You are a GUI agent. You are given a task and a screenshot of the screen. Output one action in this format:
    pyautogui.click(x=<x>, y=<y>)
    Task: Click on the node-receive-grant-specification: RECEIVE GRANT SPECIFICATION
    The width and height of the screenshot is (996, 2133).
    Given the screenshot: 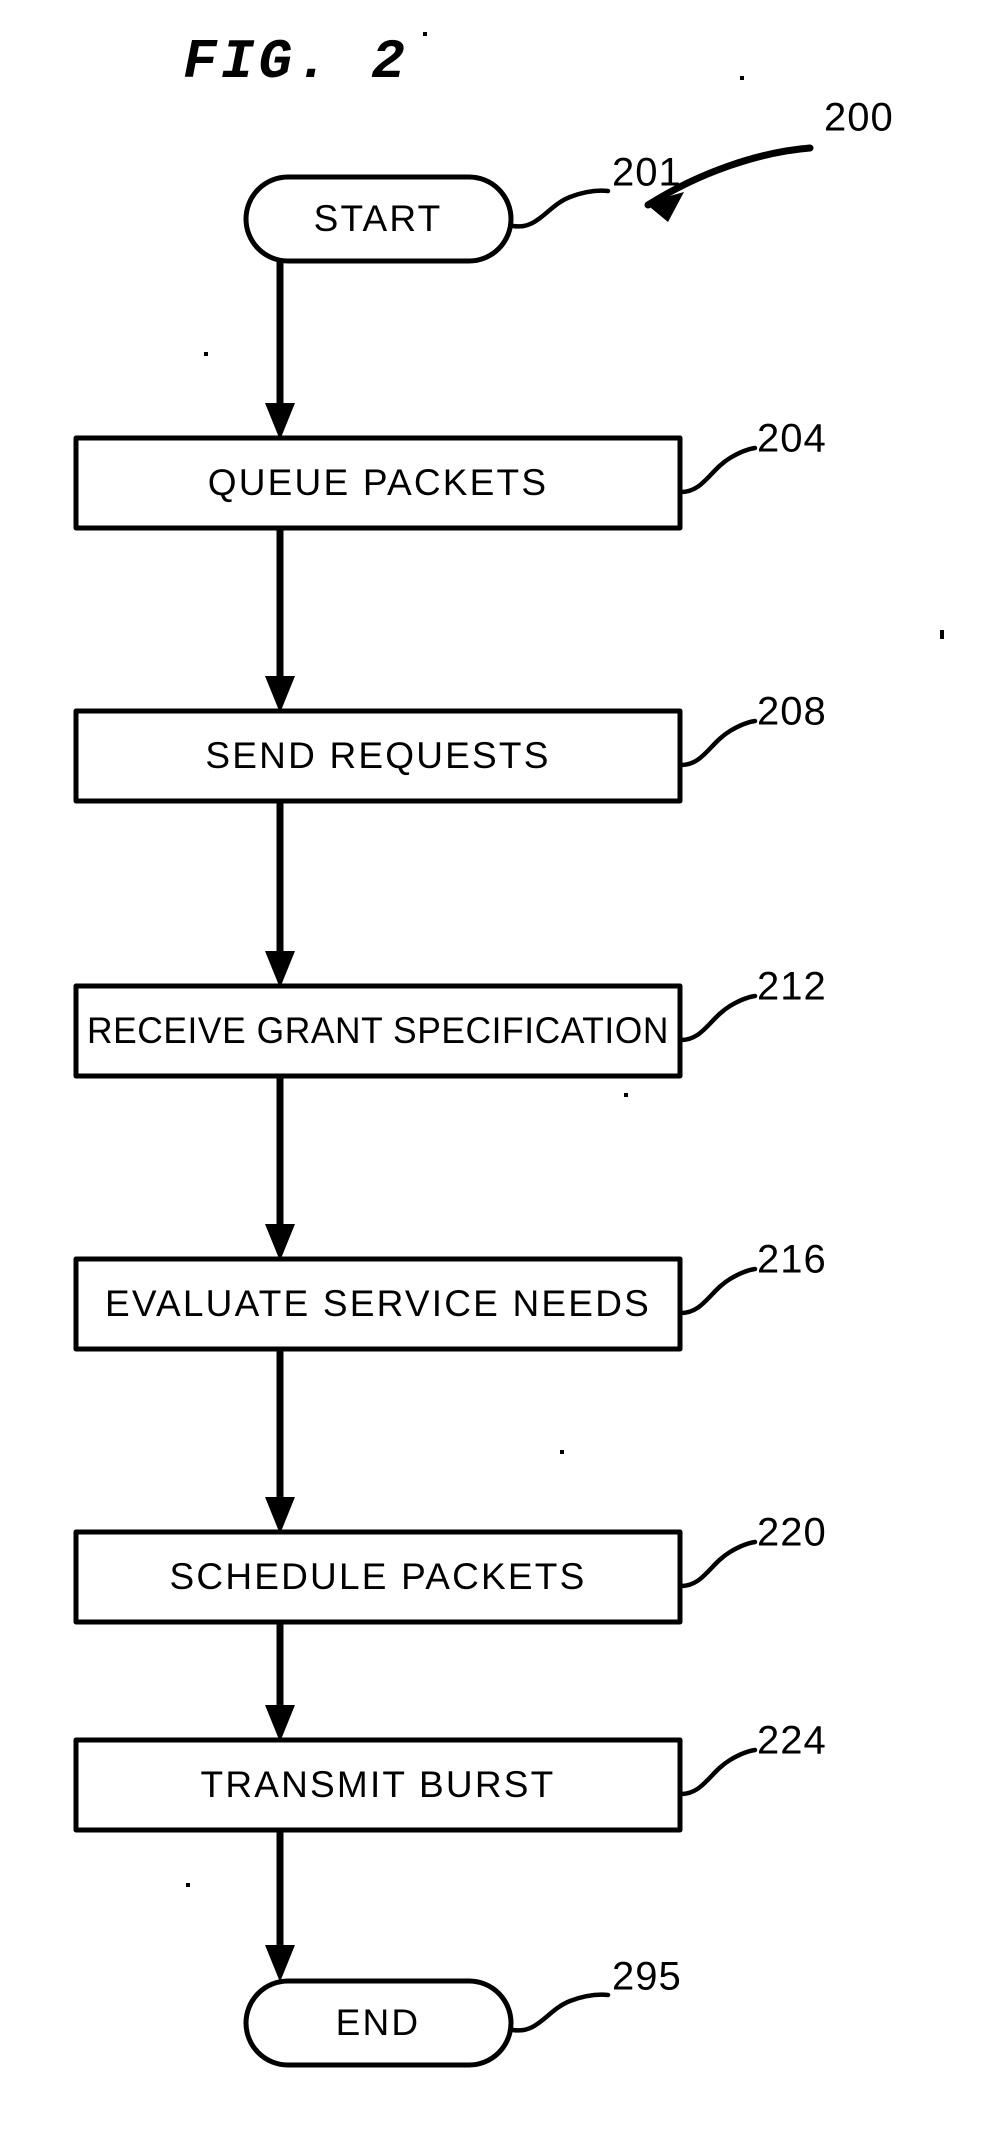 What is the action you would take?
    pyautogui.click(x=378, y=1031)
    